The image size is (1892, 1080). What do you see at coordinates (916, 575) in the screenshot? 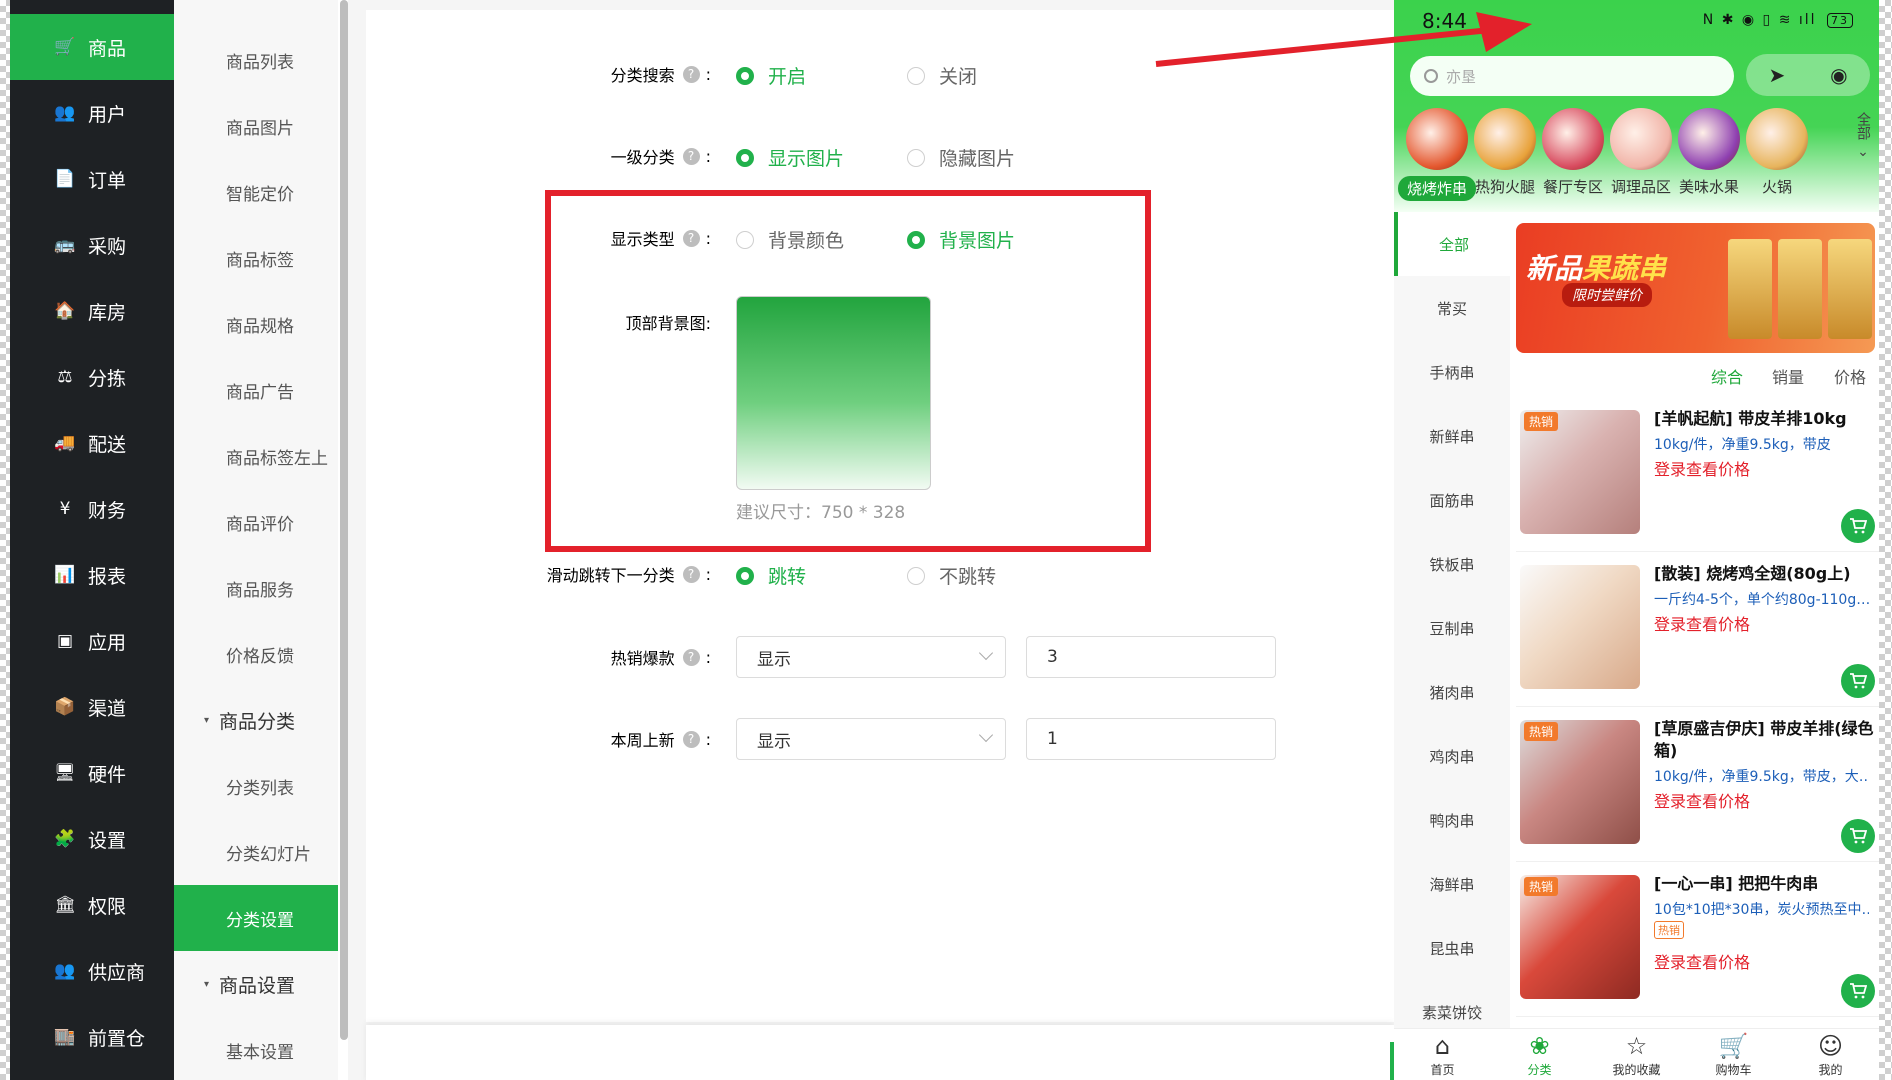
I see `radio-empty-icon` at bounding box center [916, 575].